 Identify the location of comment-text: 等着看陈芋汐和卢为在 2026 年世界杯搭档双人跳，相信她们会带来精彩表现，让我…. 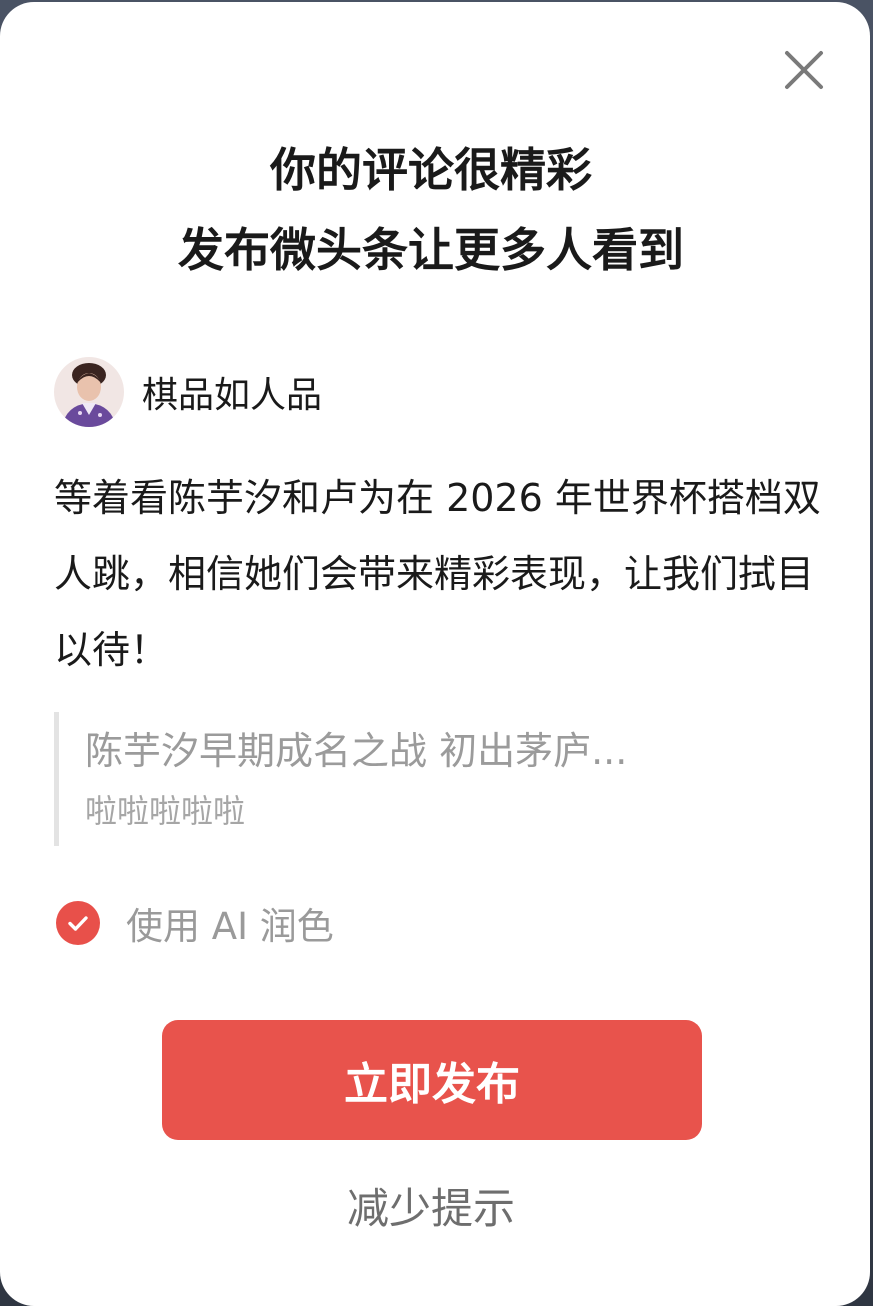
(437, 574).